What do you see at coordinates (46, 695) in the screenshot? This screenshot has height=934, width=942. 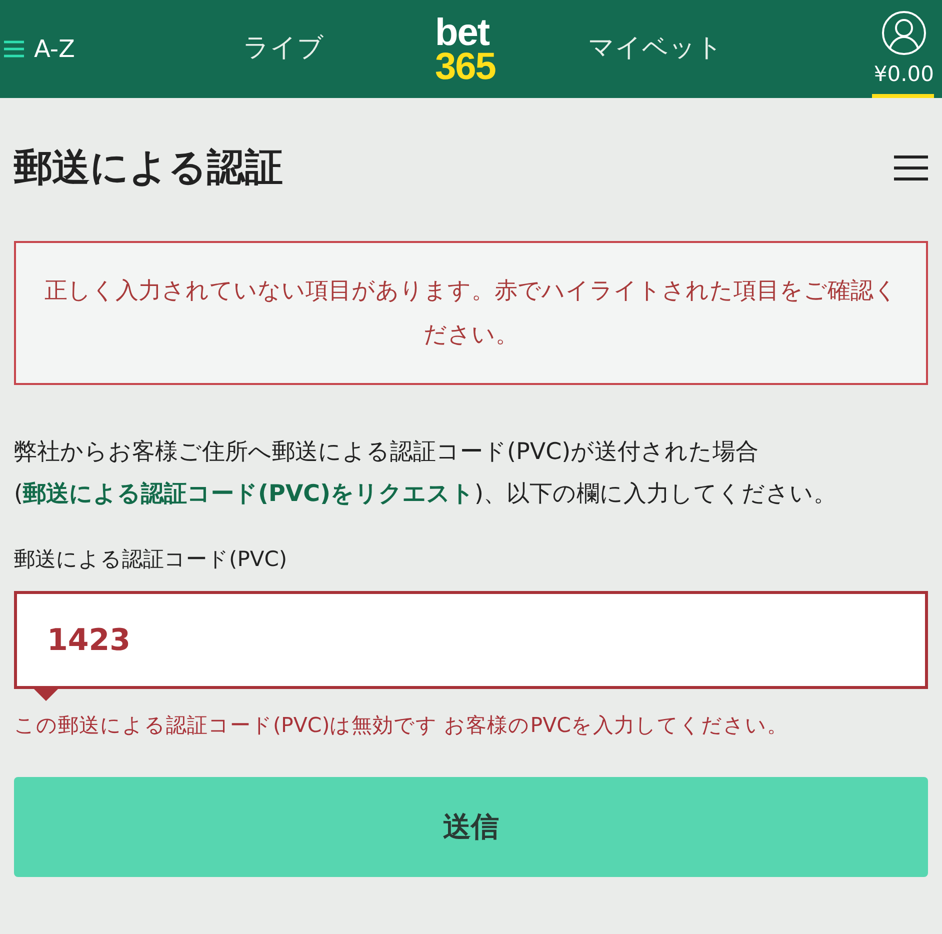 I see `error-pointer-icon` at bounding box center [46, 695].